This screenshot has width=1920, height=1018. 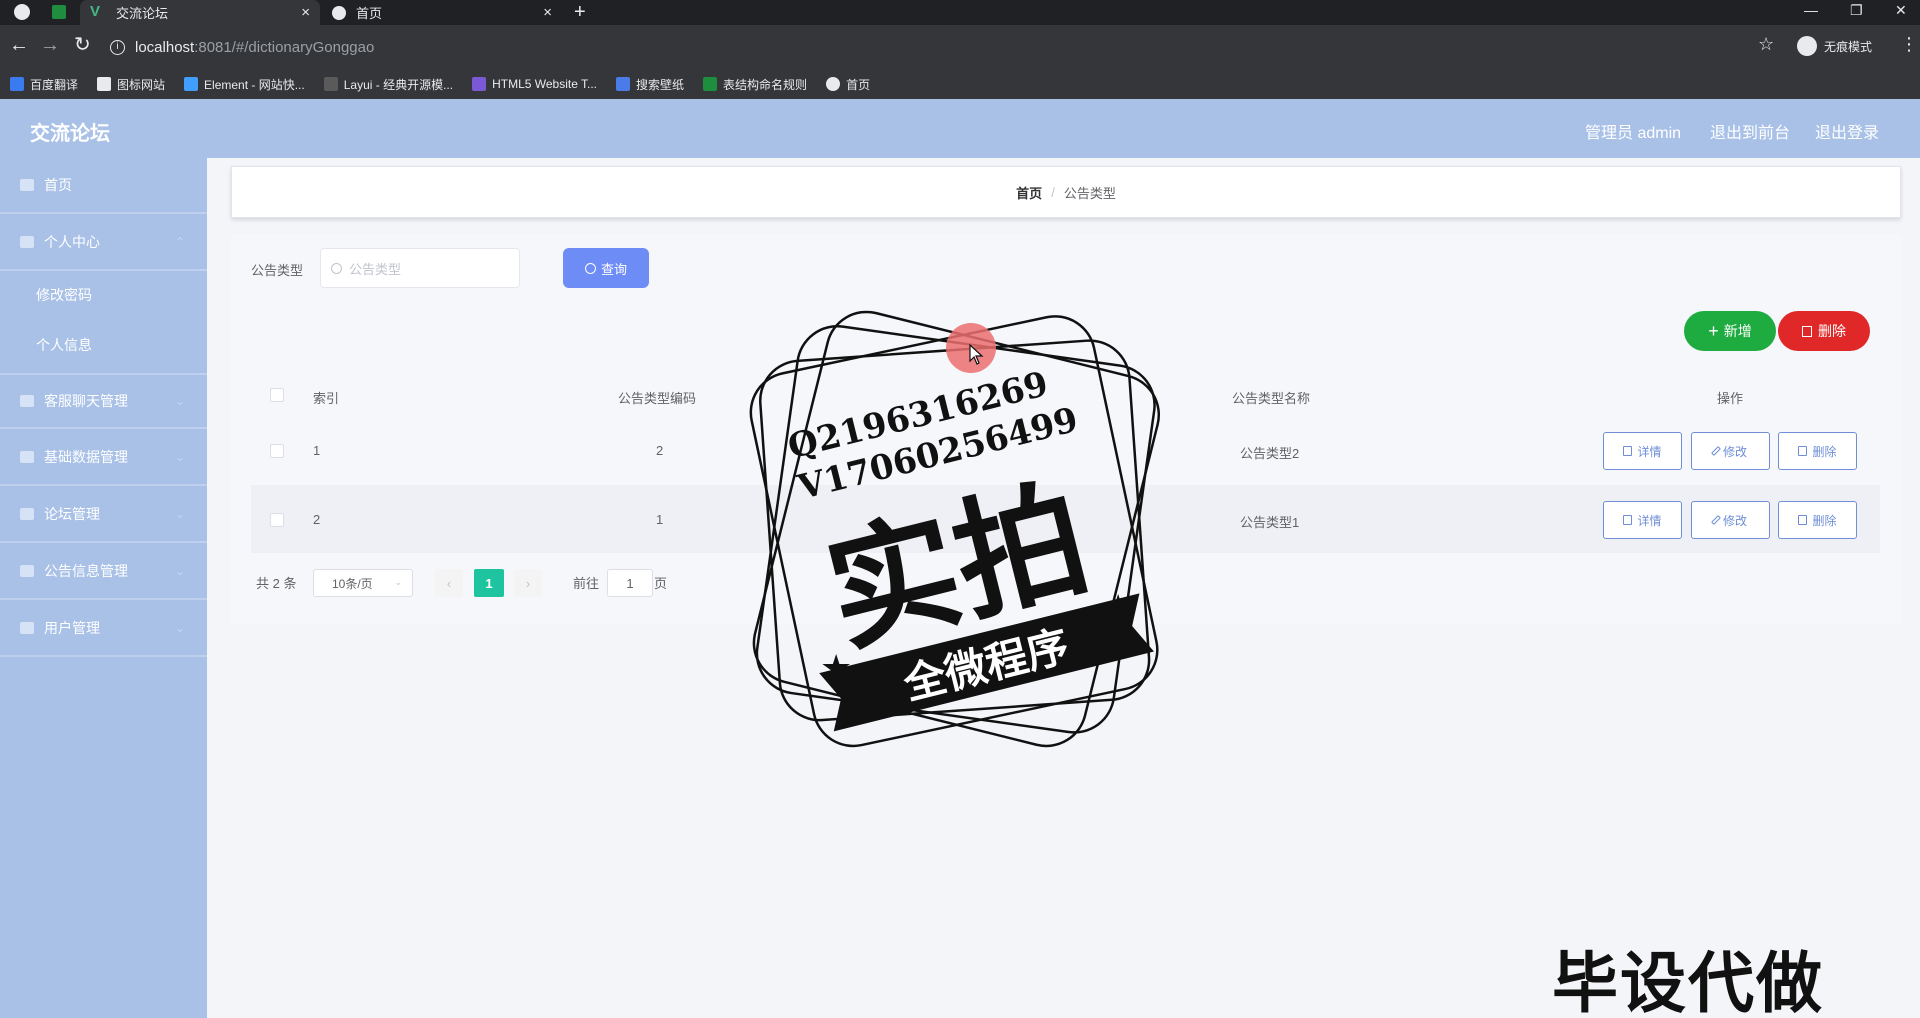 I want to click on sidebar-item-home: 首页, so click(x=103, y=186).